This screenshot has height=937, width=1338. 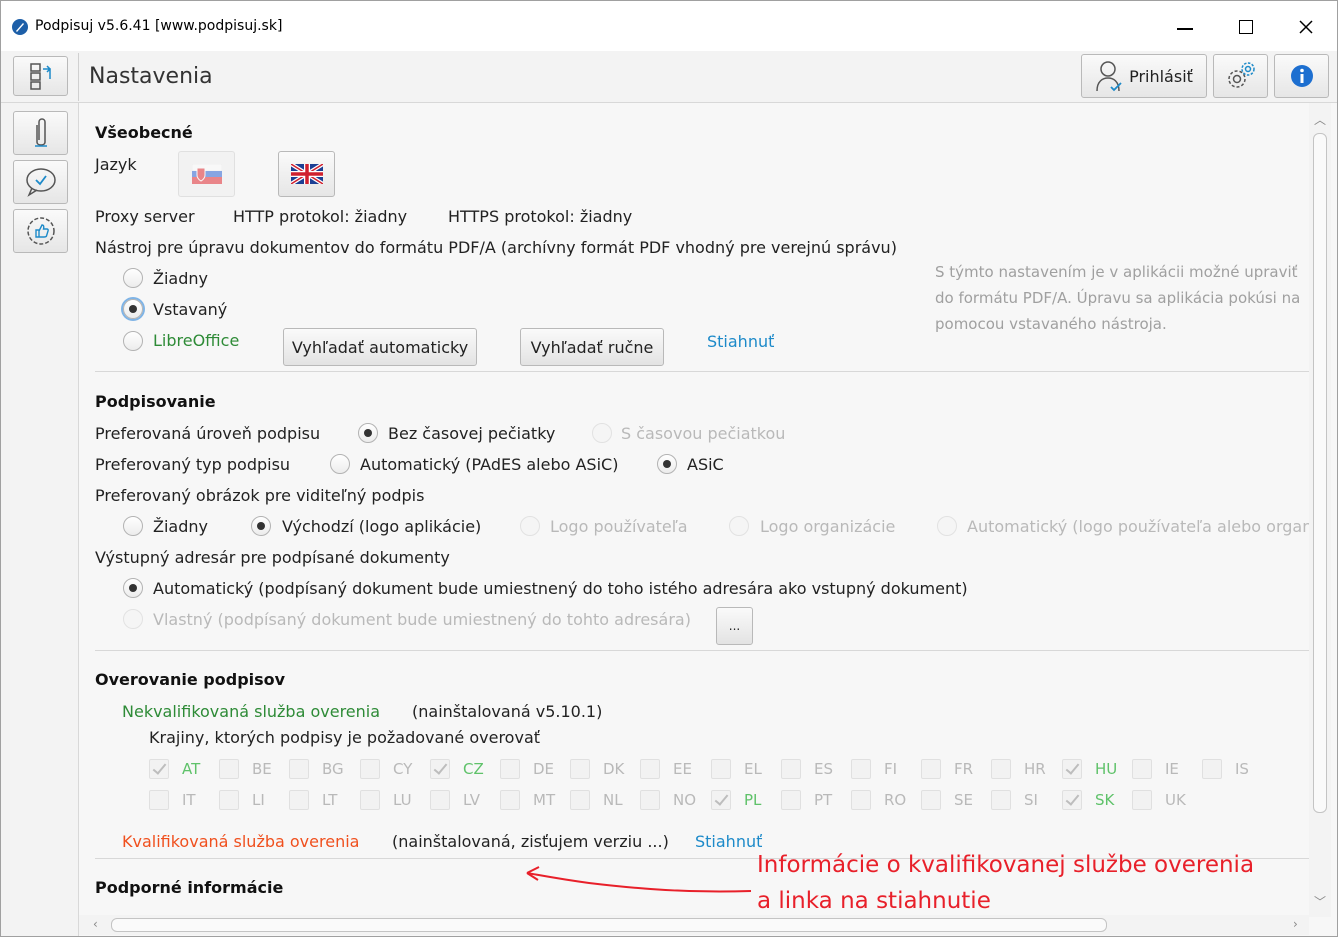 I want to click on country-checkbox-ro, so click(x=861, y=800).